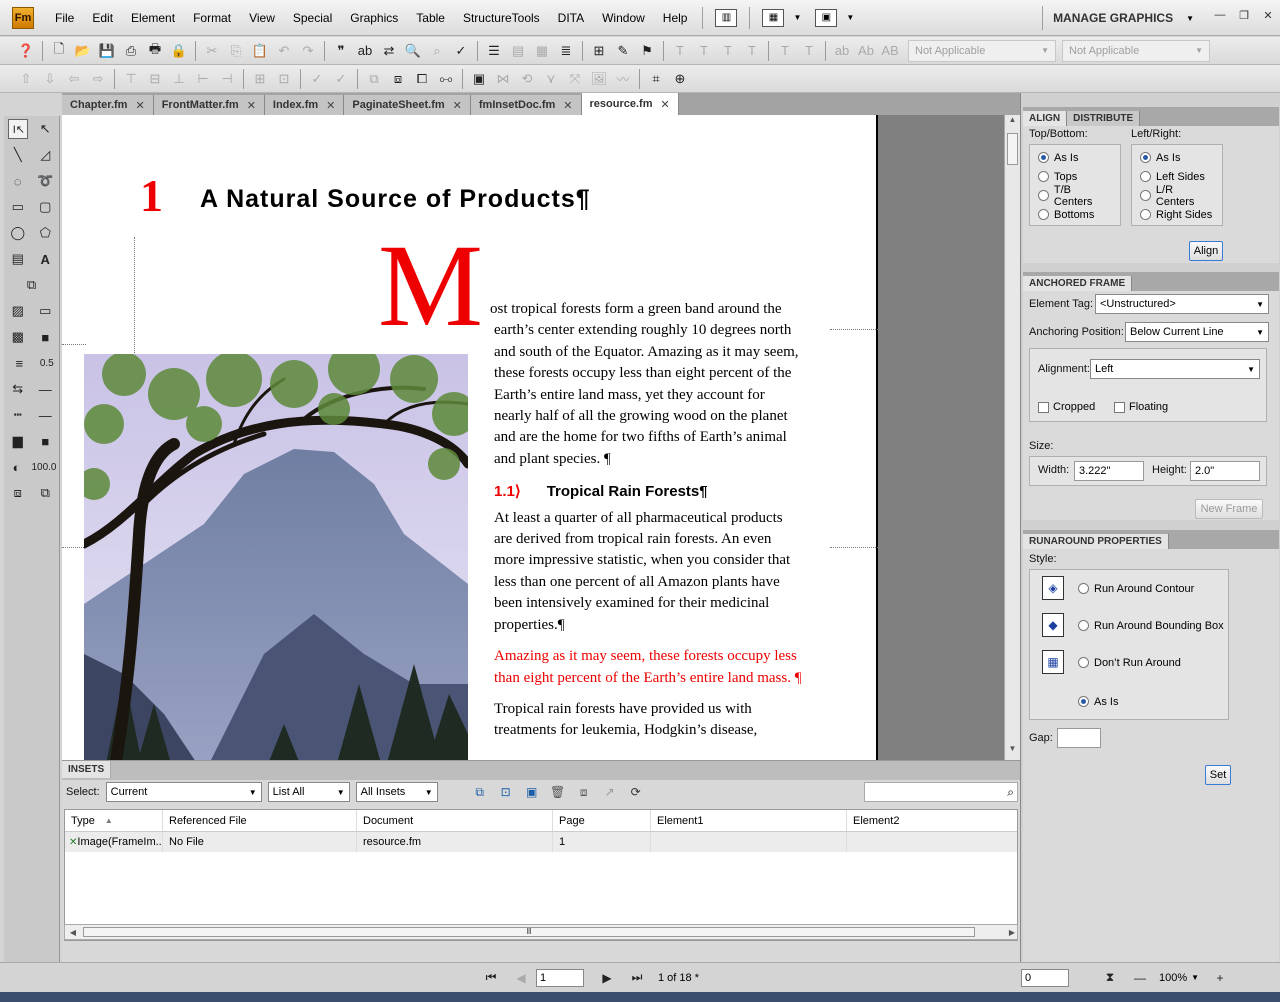 The height and width of the screenshot is (1002, 1280). I want to click on knockout-icon: ⧉, so click(45, 493).